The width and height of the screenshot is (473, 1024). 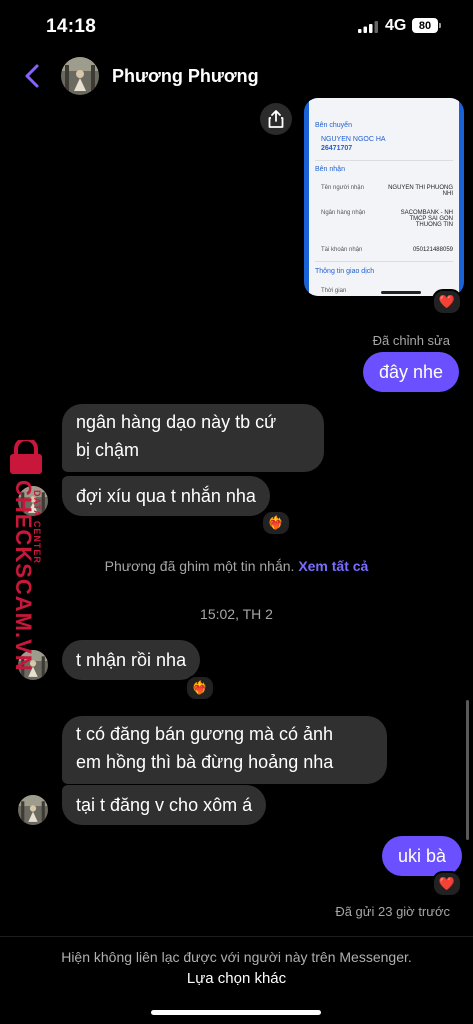 What do you see at coordinates (353, 139) in the screenshot?
I see `receipt-sender-name: NGUYEN NGOC HA` at bounding box center [353, 139].